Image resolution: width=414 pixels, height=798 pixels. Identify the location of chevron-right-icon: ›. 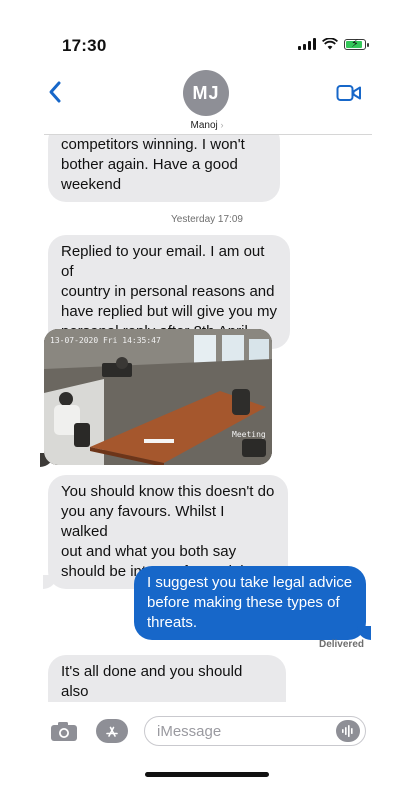
(222, 125).